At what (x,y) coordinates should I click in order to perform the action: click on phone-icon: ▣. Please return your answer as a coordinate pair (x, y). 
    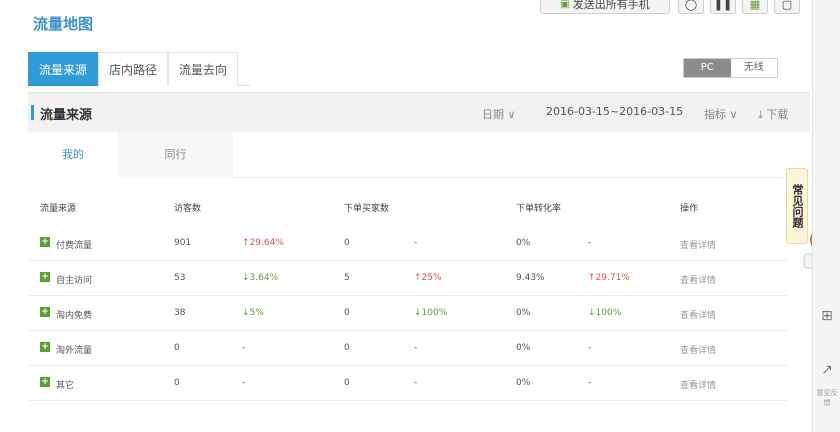
    Looking at the image, I should click on (565, 5).